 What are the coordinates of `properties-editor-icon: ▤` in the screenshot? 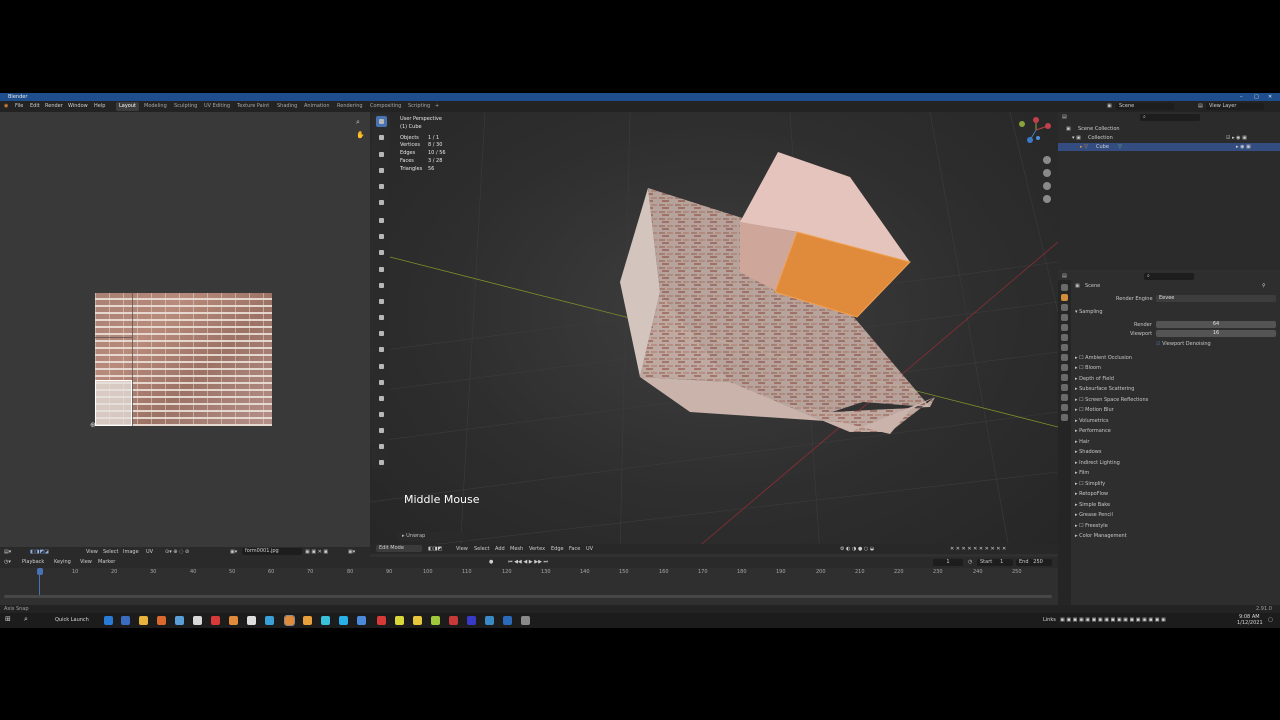 It's located at (1064, 276).